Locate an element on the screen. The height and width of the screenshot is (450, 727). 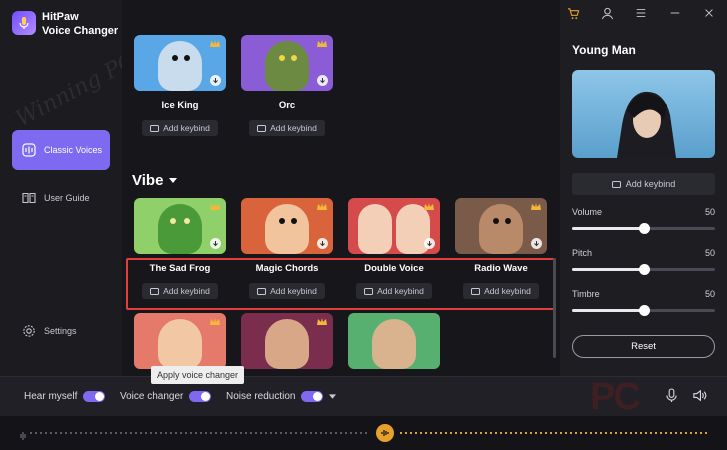
audio-waveform is located at coordinates (363, 433).